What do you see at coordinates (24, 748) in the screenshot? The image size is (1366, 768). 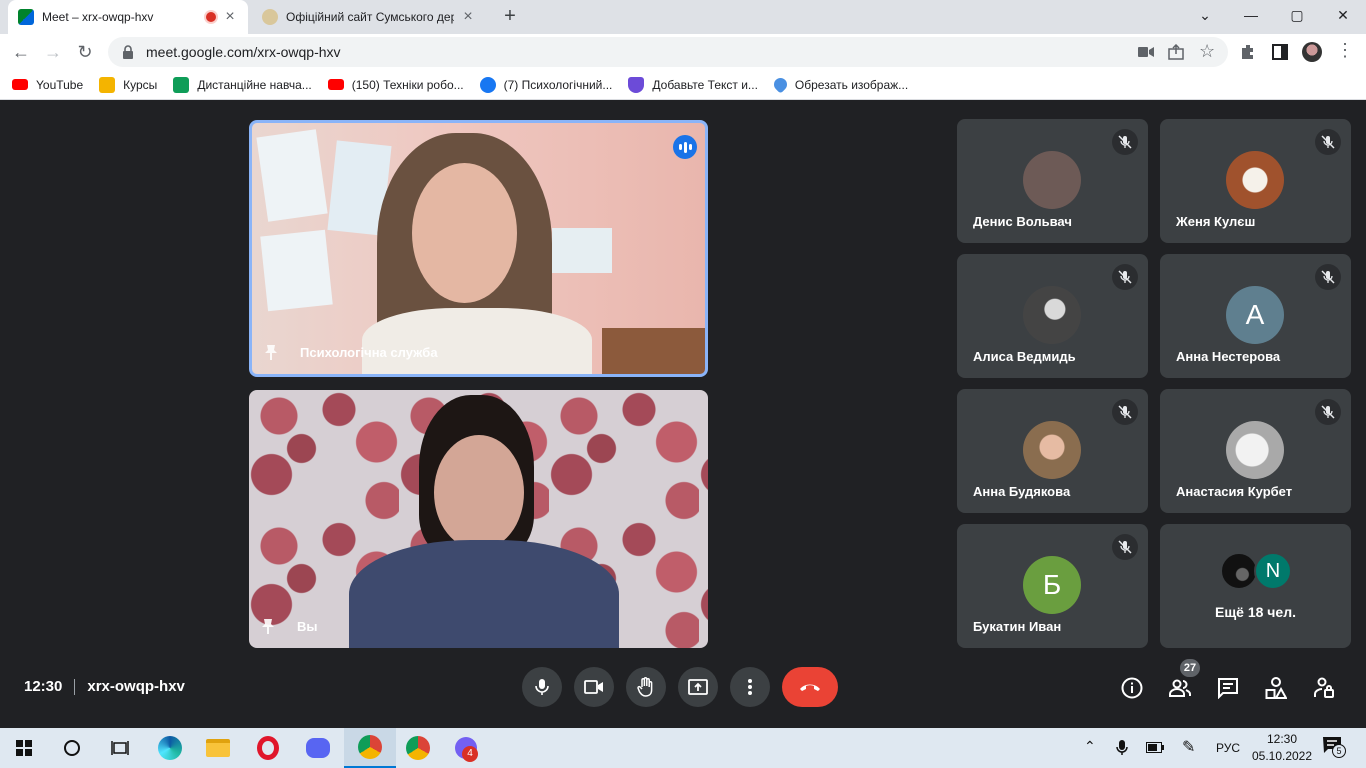 I see `start-button` at bounding box center [24, 748].